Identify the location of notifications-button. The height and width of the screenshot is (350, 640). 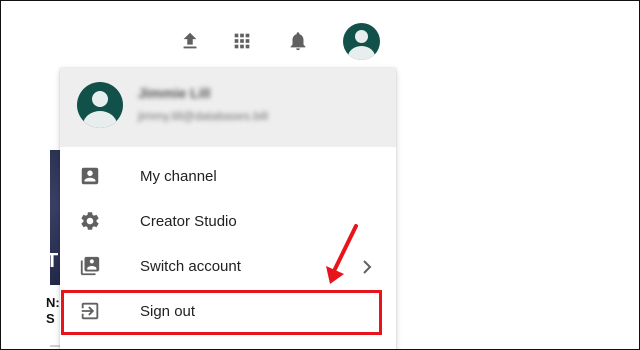
(298, 41).